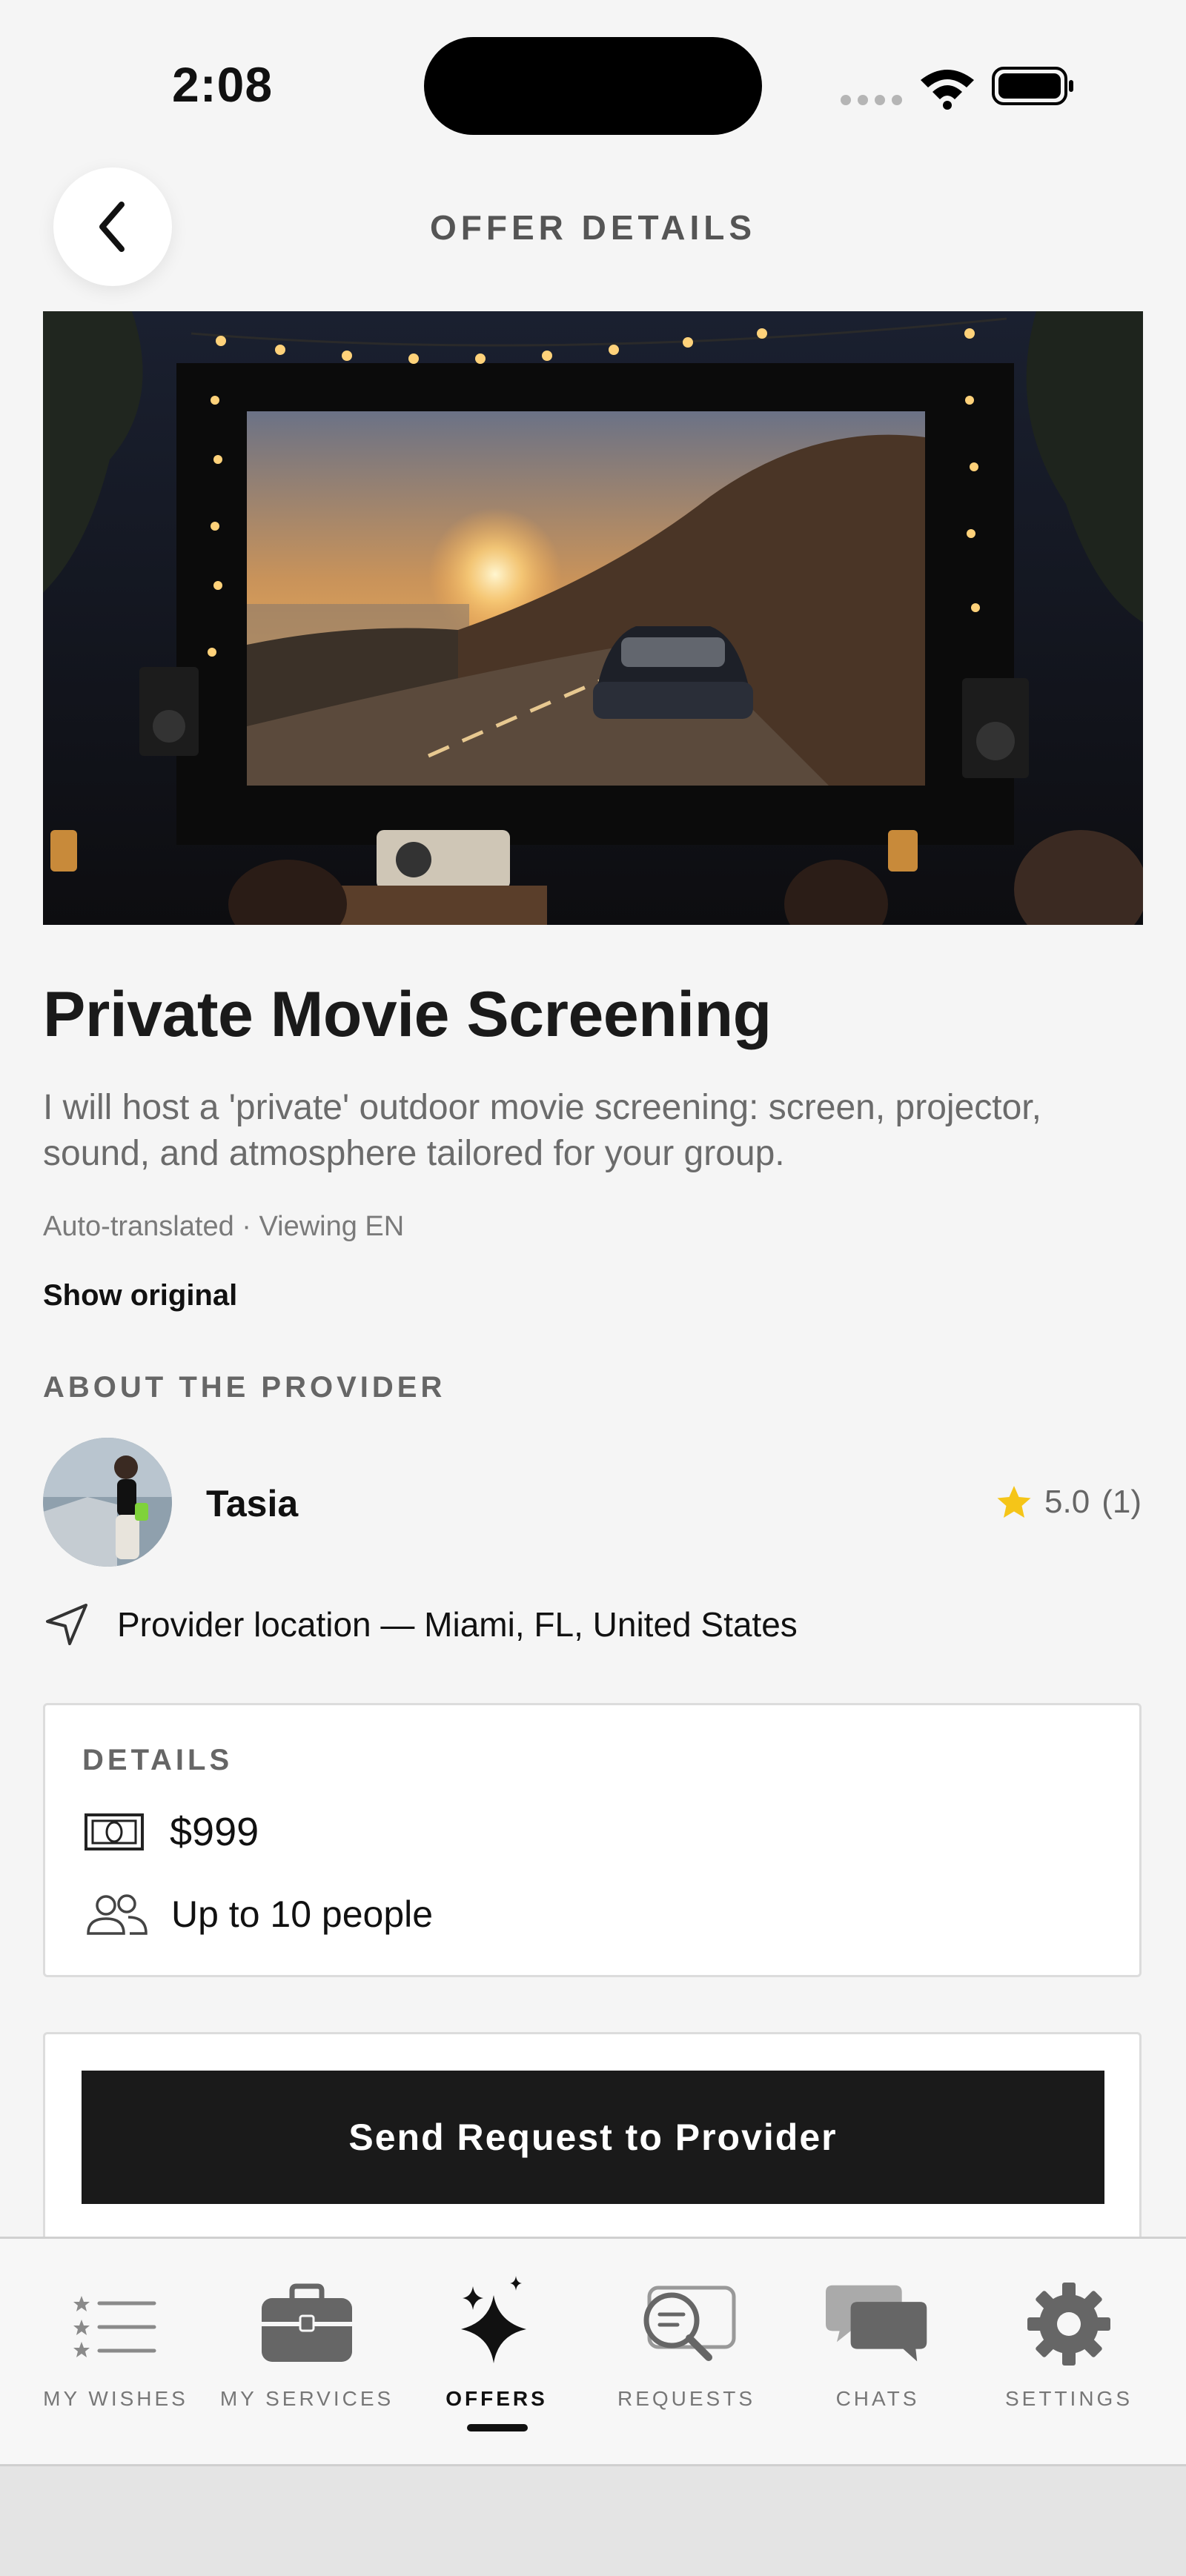 The width and height of the screenshot is (1186, 2576). I want to click on money-icon, so click(114, 1831).